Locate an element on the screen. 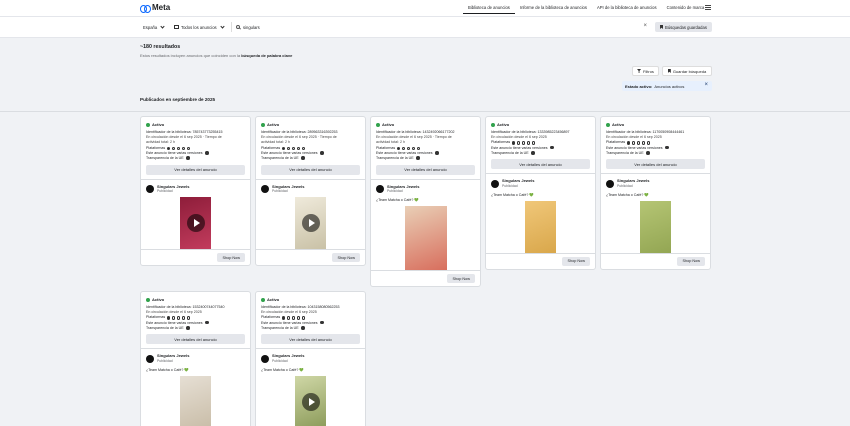  nav-ad-library-api: API de la biblioteca de anuncios is located at coordinates (627, 9).